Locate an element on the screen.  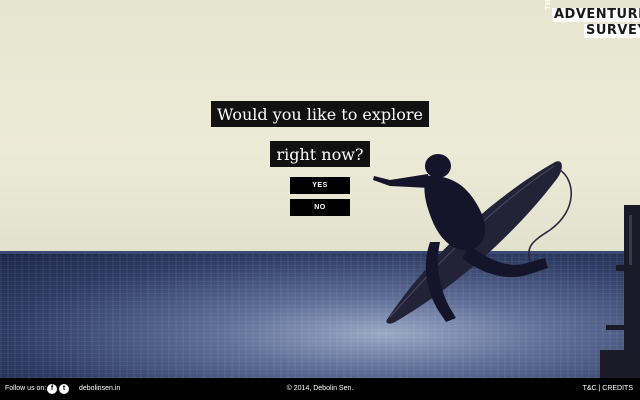
question-line-2: right now? is located at coordinates (320, 154).